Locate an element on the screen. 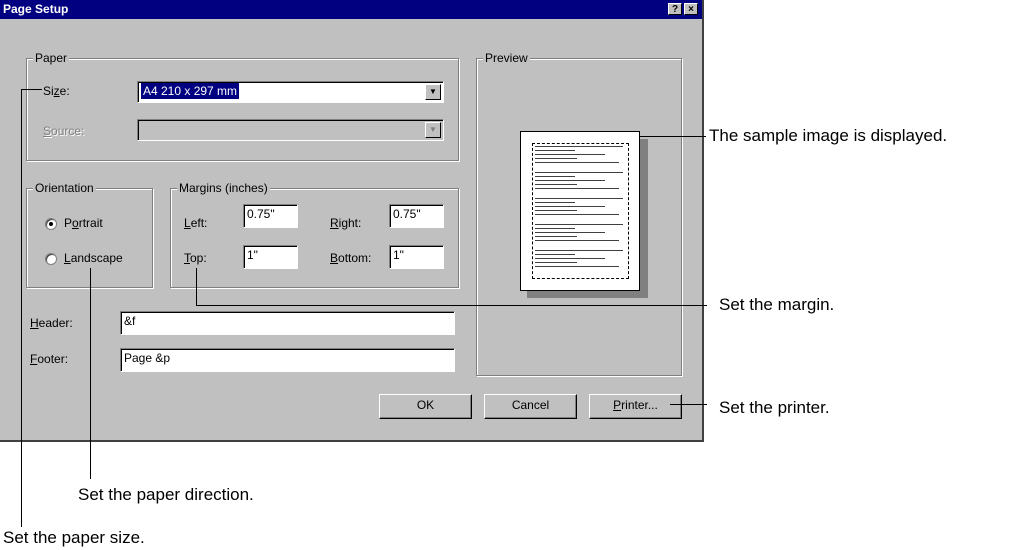 The image size is (1023, 550). help-icon: ? is located at coordinates (675, 9).